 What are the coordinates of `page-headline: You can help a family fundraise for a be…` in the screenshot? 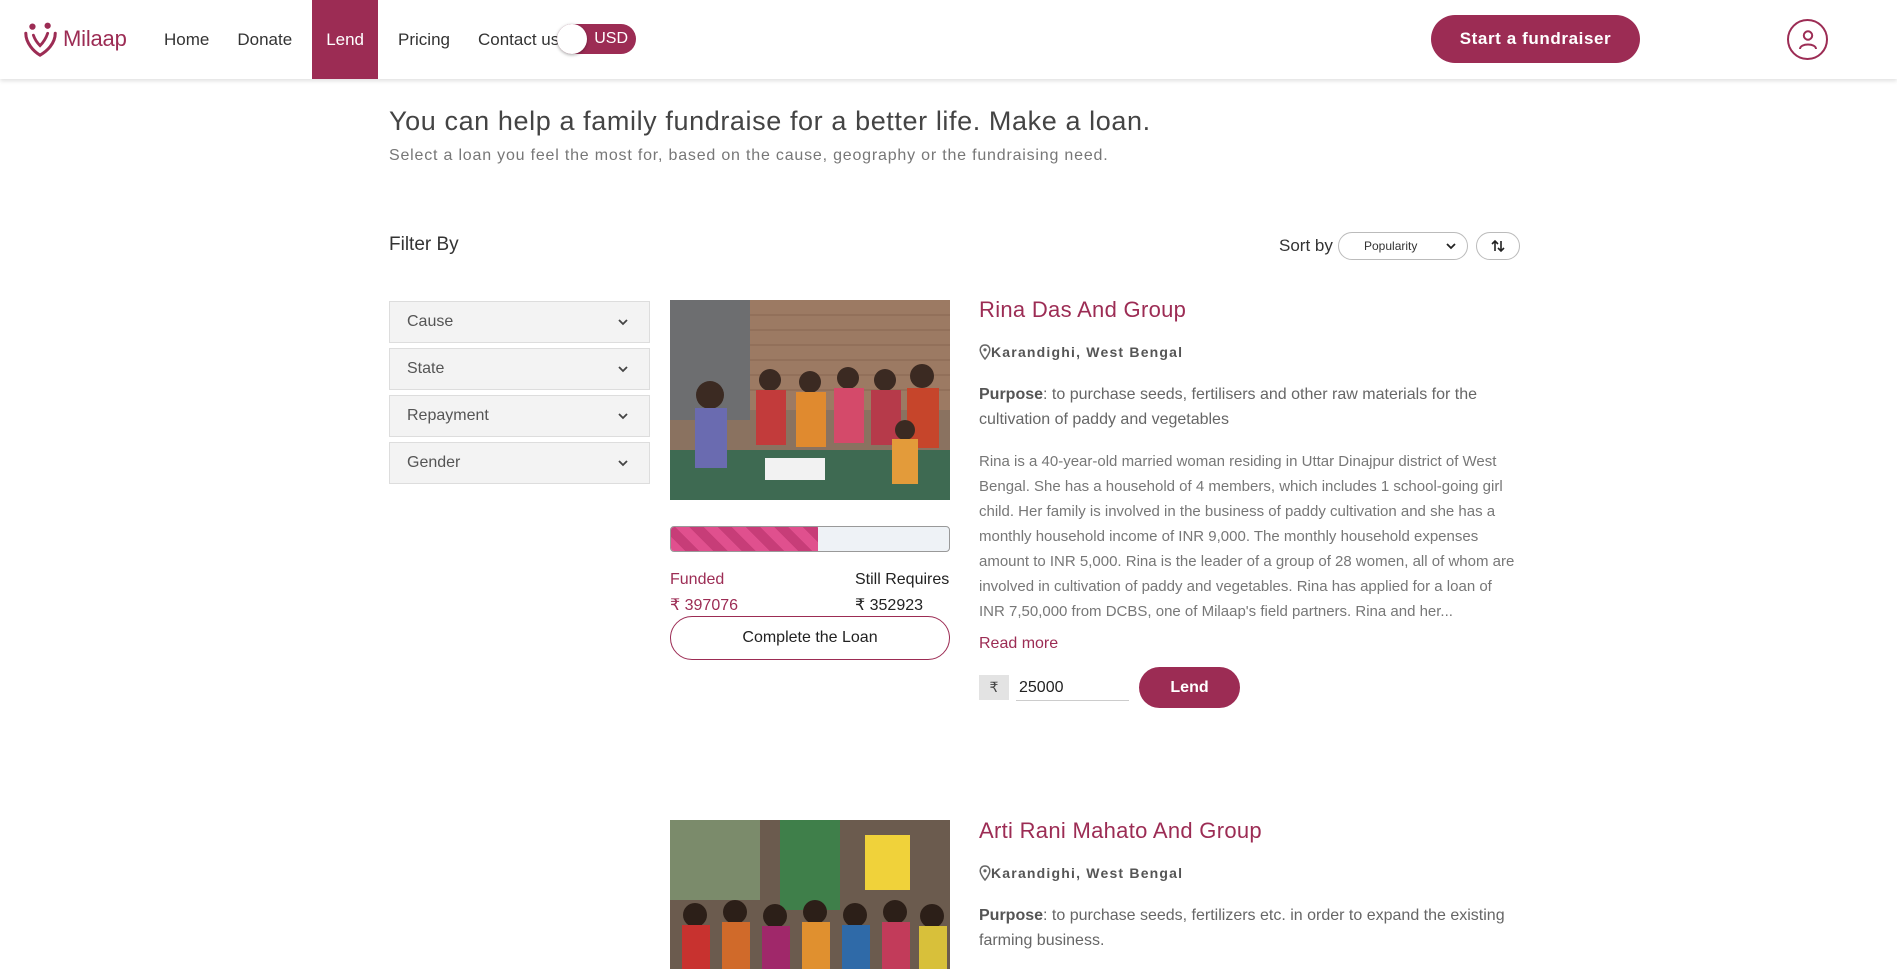 It's located at (770, 121).